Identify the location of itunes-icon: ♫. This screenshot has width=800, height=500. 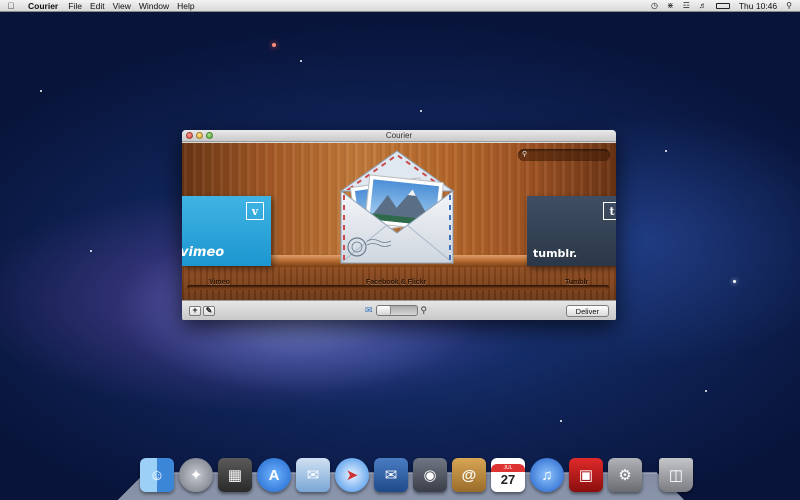
(547, 475).